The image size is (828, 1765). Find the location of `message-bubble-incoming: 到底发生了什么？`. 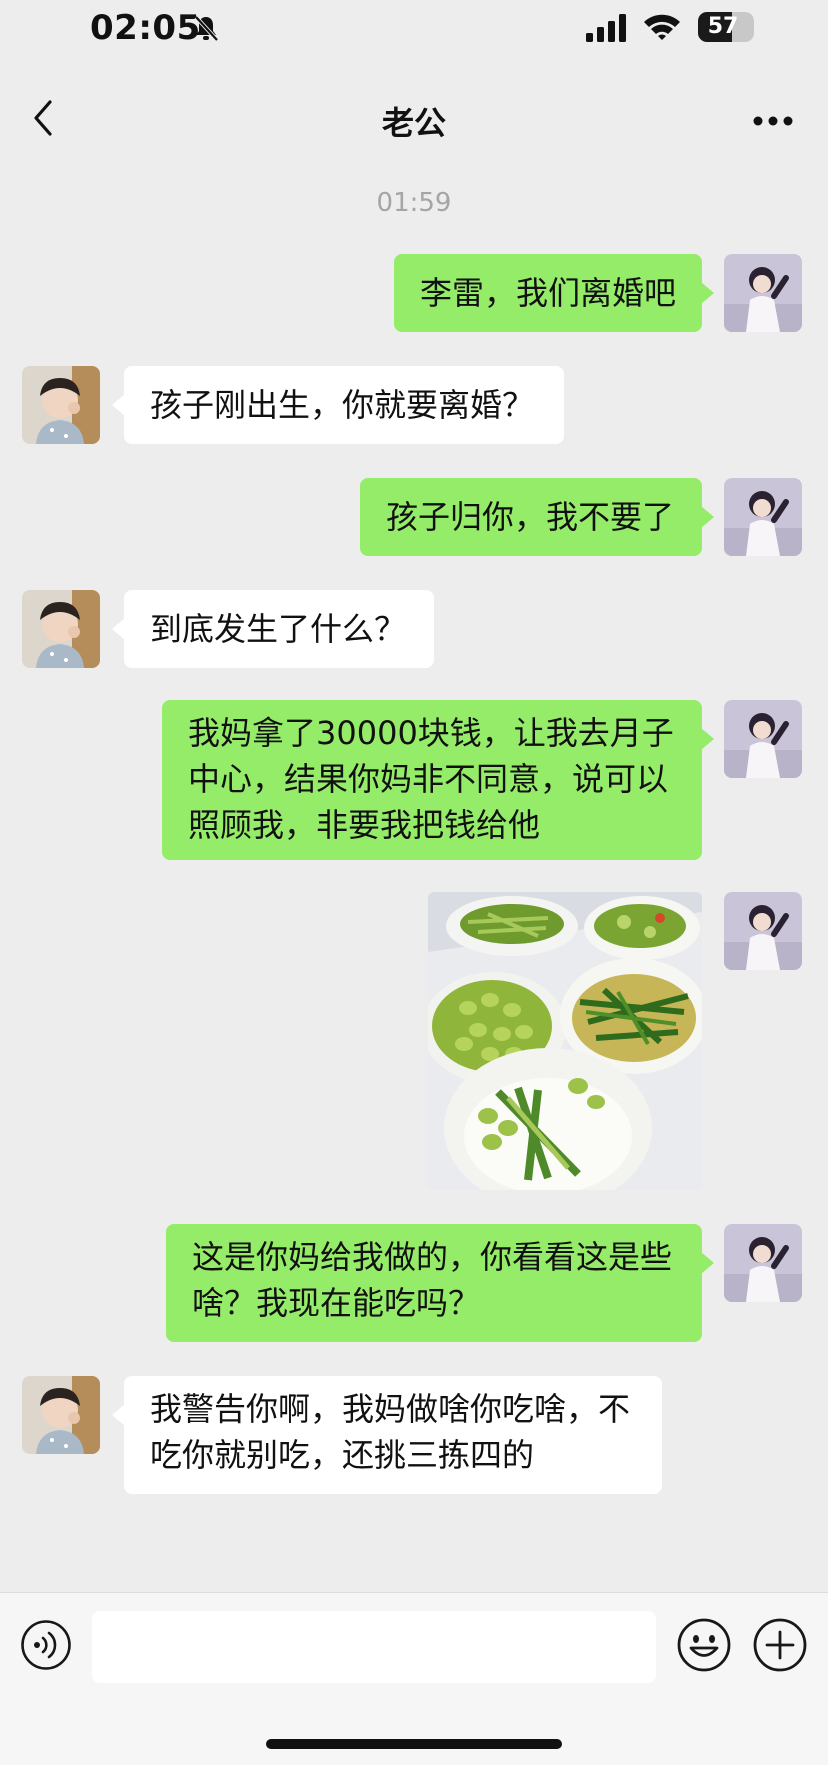

message-bubble-incoming: 到底发生了什么？ is located at coordinates (273, 629).